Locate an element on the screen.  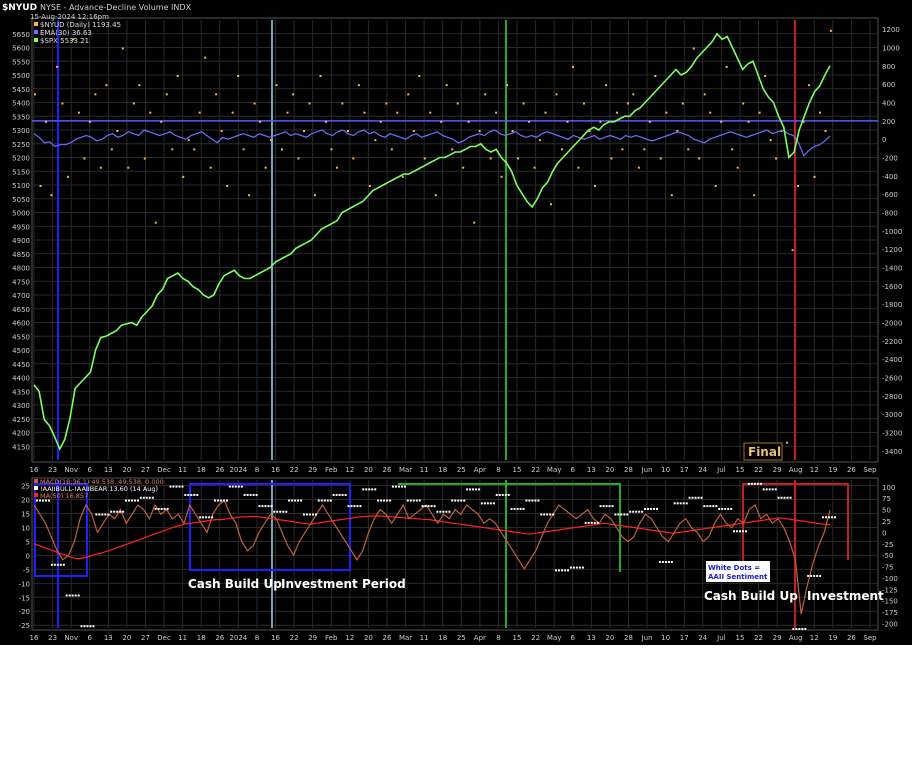
price-right-tick-label: -600 is located at coordinates (890, 195).